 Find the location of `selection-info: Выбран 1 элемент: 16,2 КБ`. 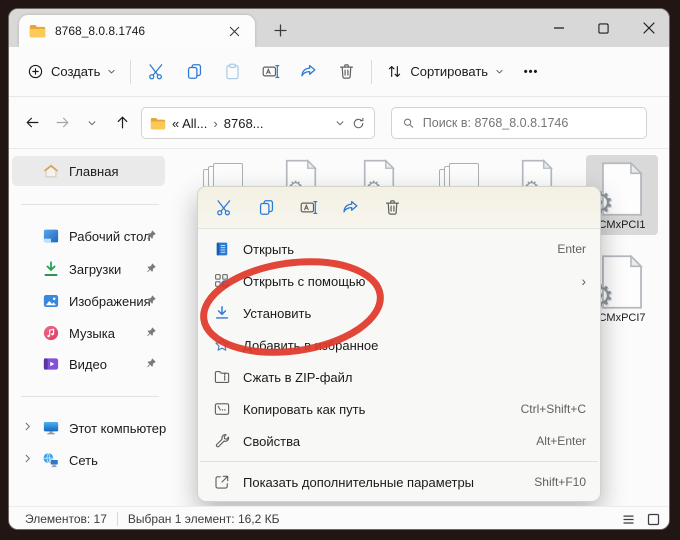

selection-info: Выбран 1 элемент: 16,2 КБ is located at coordinates (203, 519).